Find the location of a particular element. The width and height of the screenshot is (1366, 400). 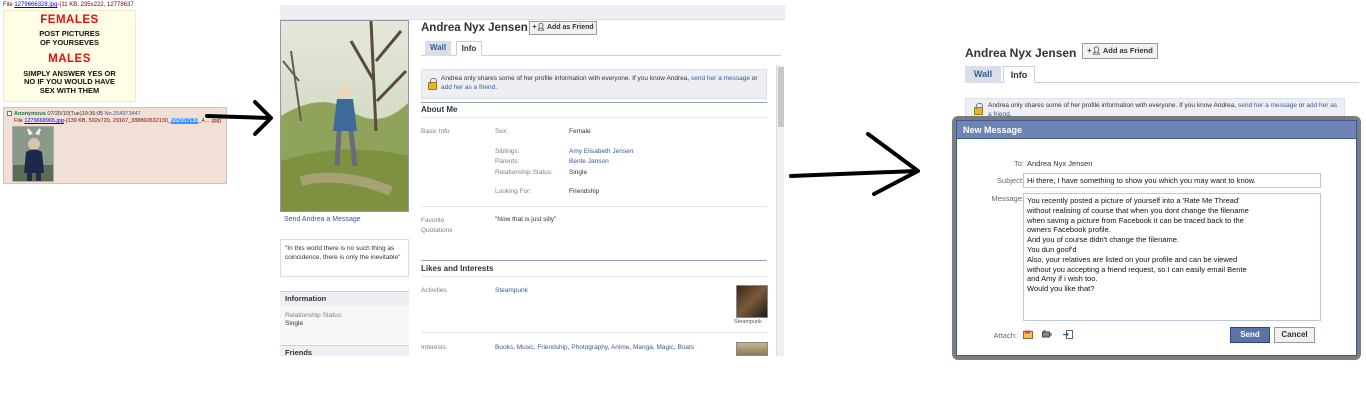

interest-link: Friendship is located at coordinates (552, 347).